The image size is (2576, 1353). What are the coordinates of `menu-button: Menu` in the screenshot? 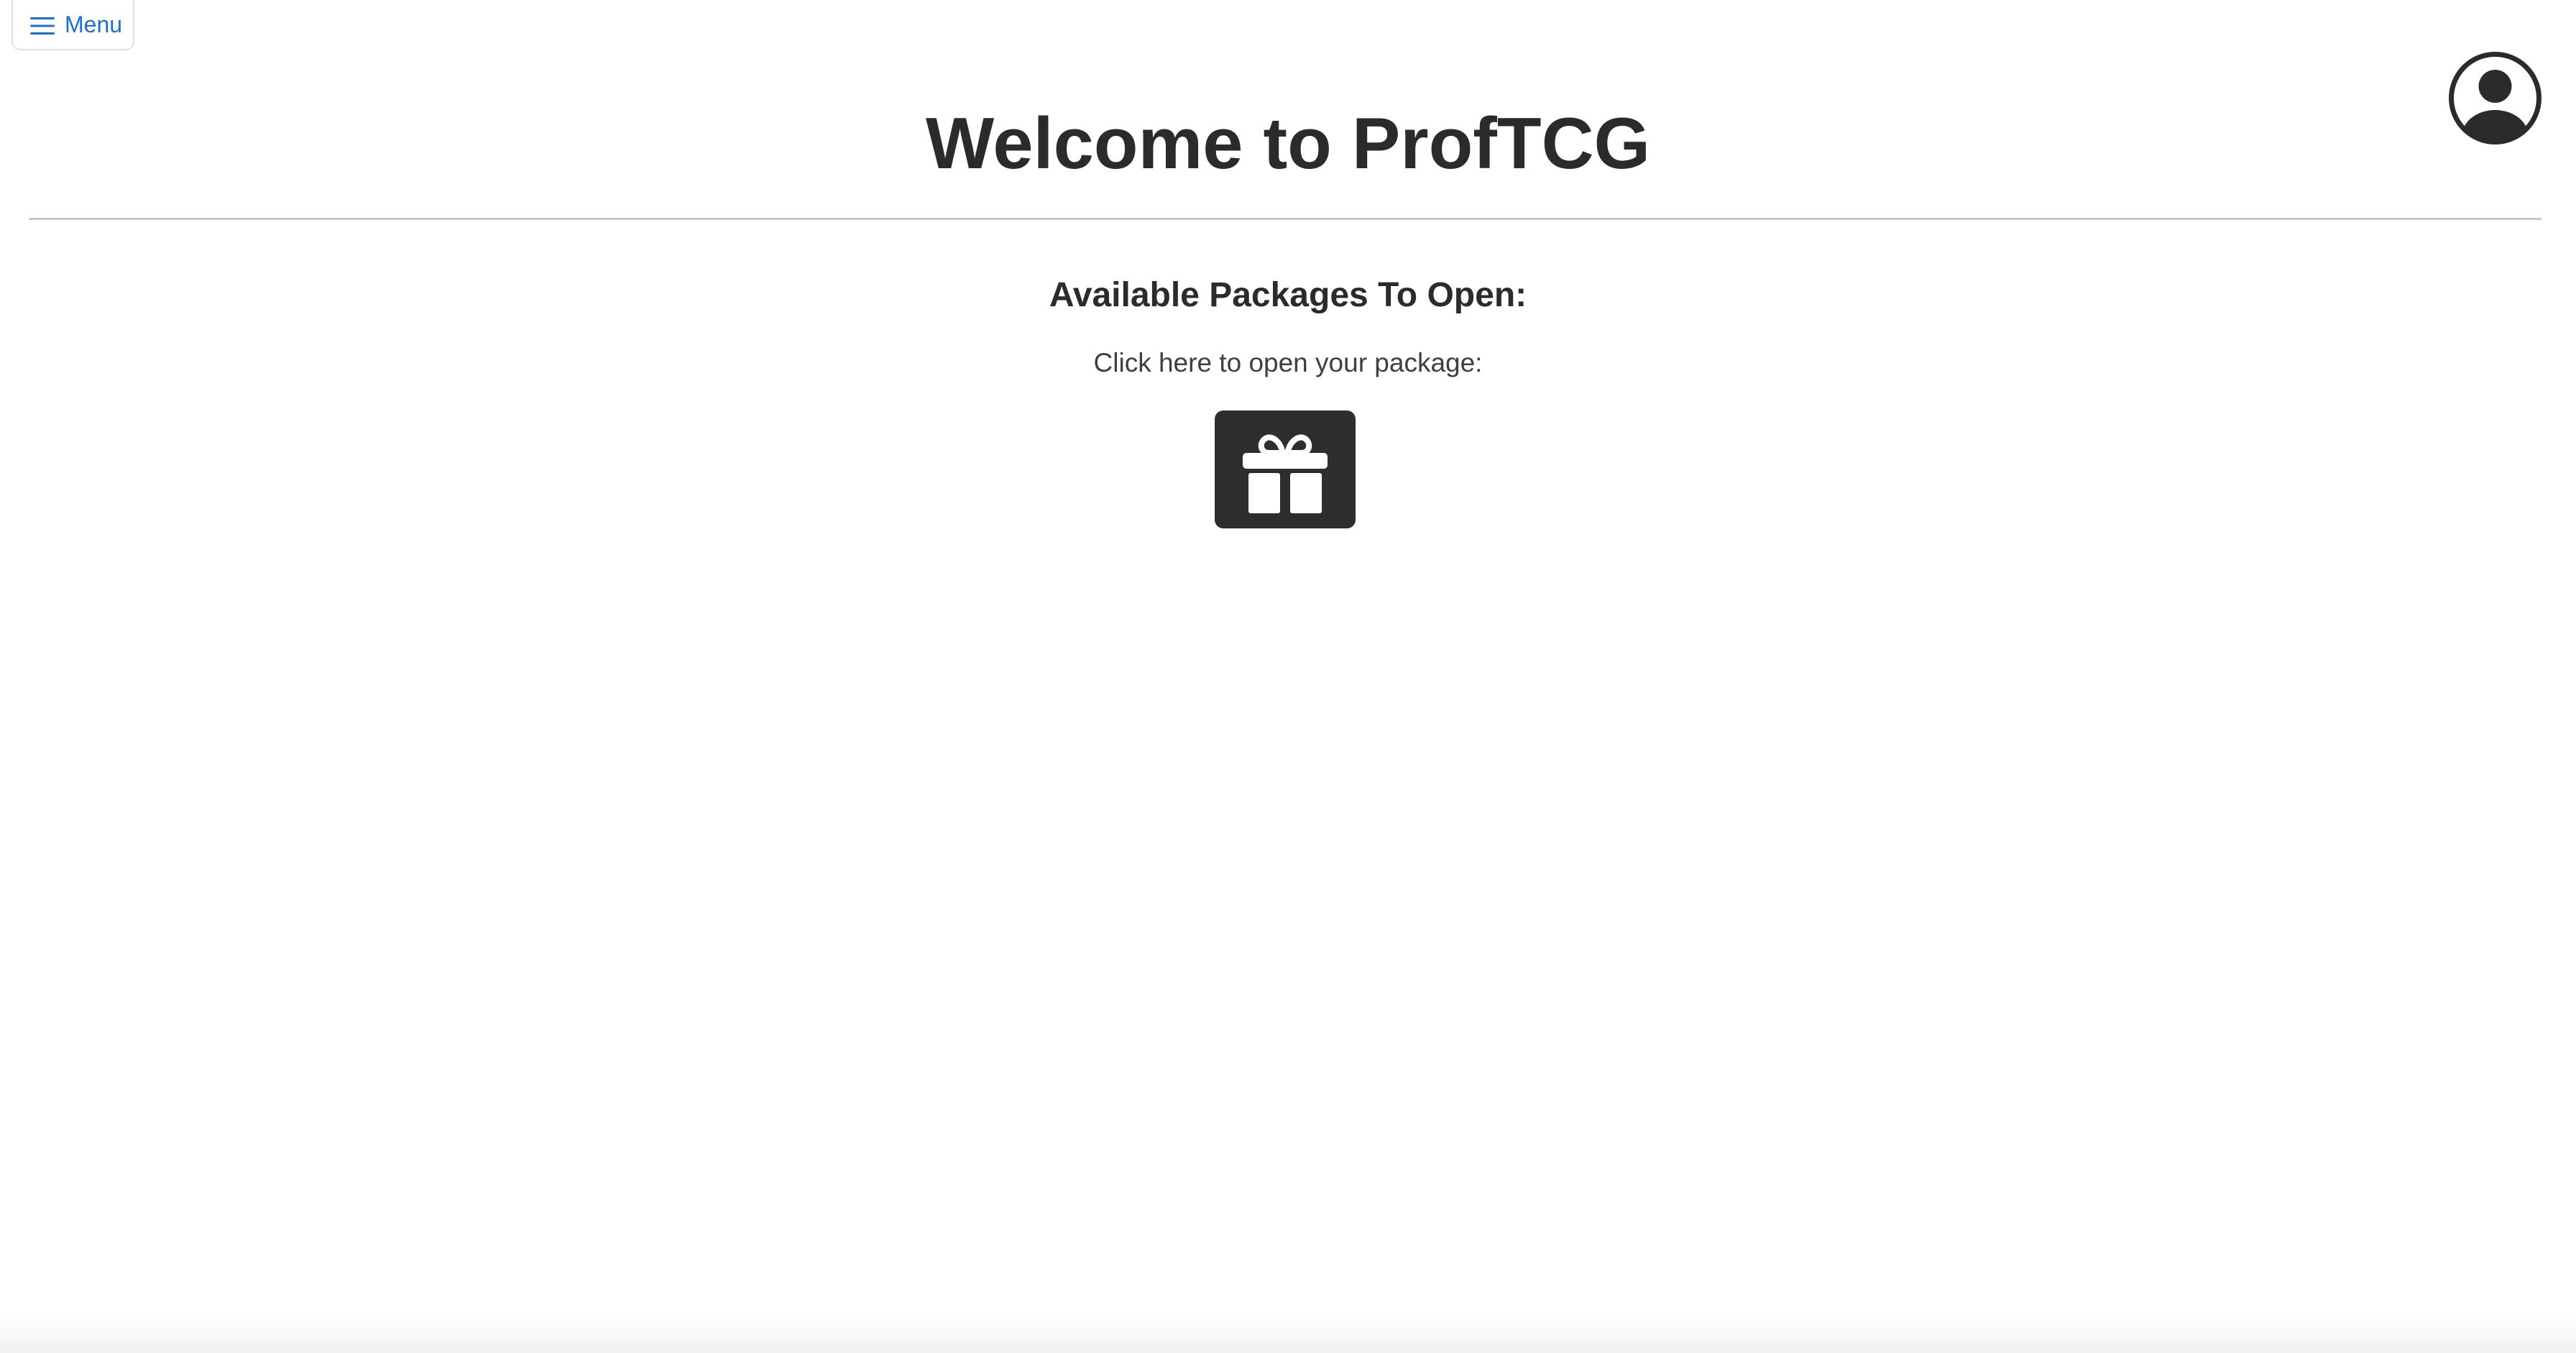 It's located at (73, 25).